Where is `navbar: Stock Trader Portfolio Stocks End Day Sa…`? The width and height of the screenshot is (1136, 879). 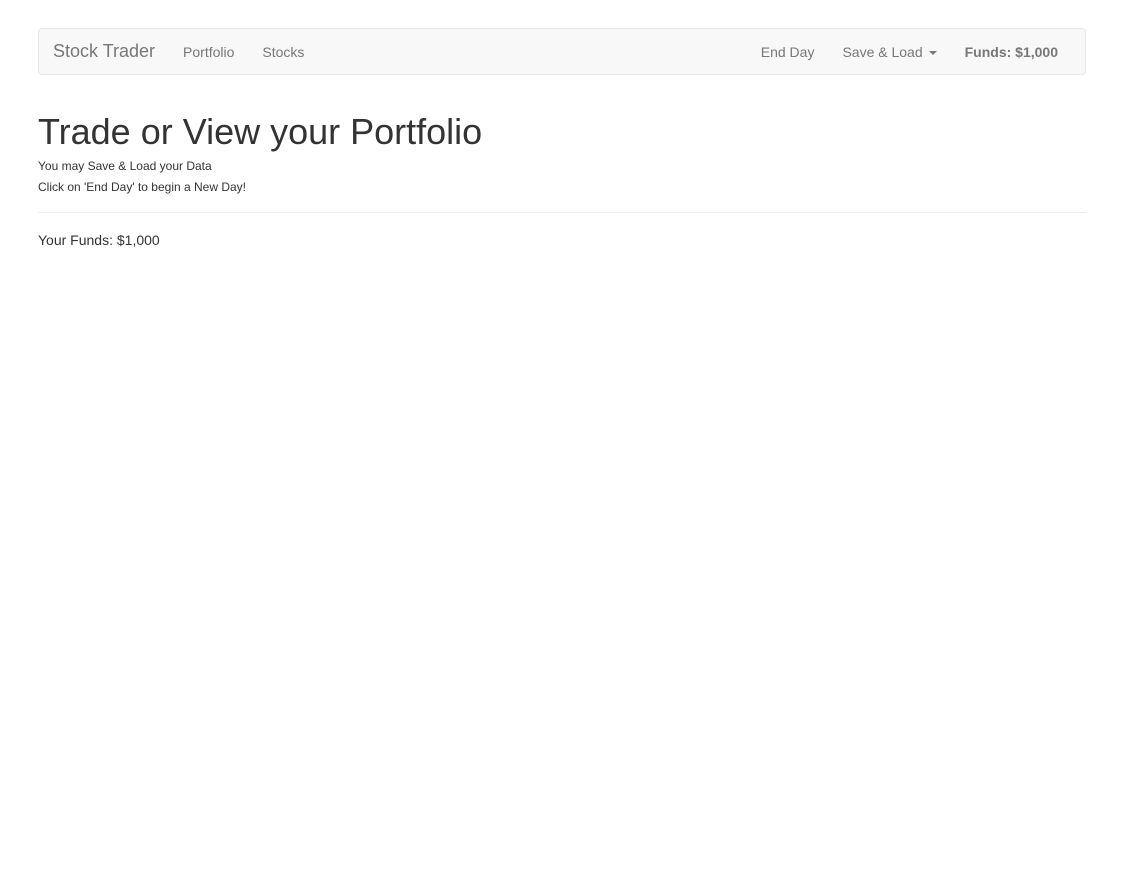 navbar: Stock Trader Portfolio Stocks End Day Sa… is located at coordinates (562, 51).